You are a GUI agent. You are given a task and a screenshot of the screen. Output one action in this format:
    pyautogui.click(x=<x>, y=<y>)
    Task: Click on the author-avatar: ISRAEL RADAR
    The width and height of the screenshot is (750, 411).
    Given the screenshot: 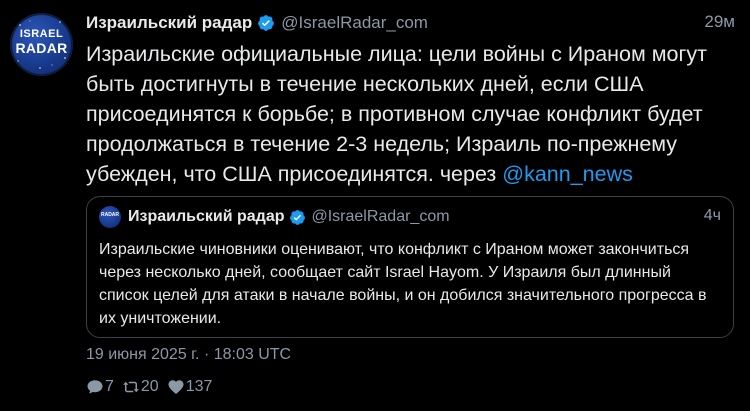 What is the action you would take?
    pyautogui.click(x=41, y=44)
    